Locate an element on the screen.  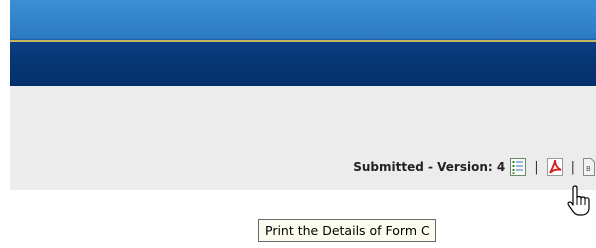
status-row: Submitted - Version: 4 | | B is located at coordinates (474, 167).